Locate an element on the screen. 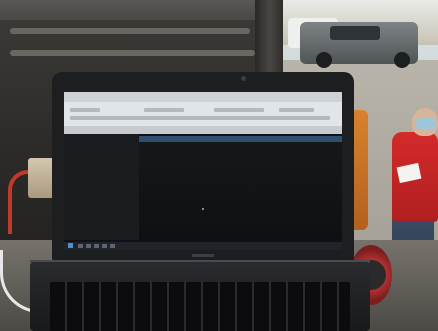  app-toolbar is located at coordinates (203, 114).